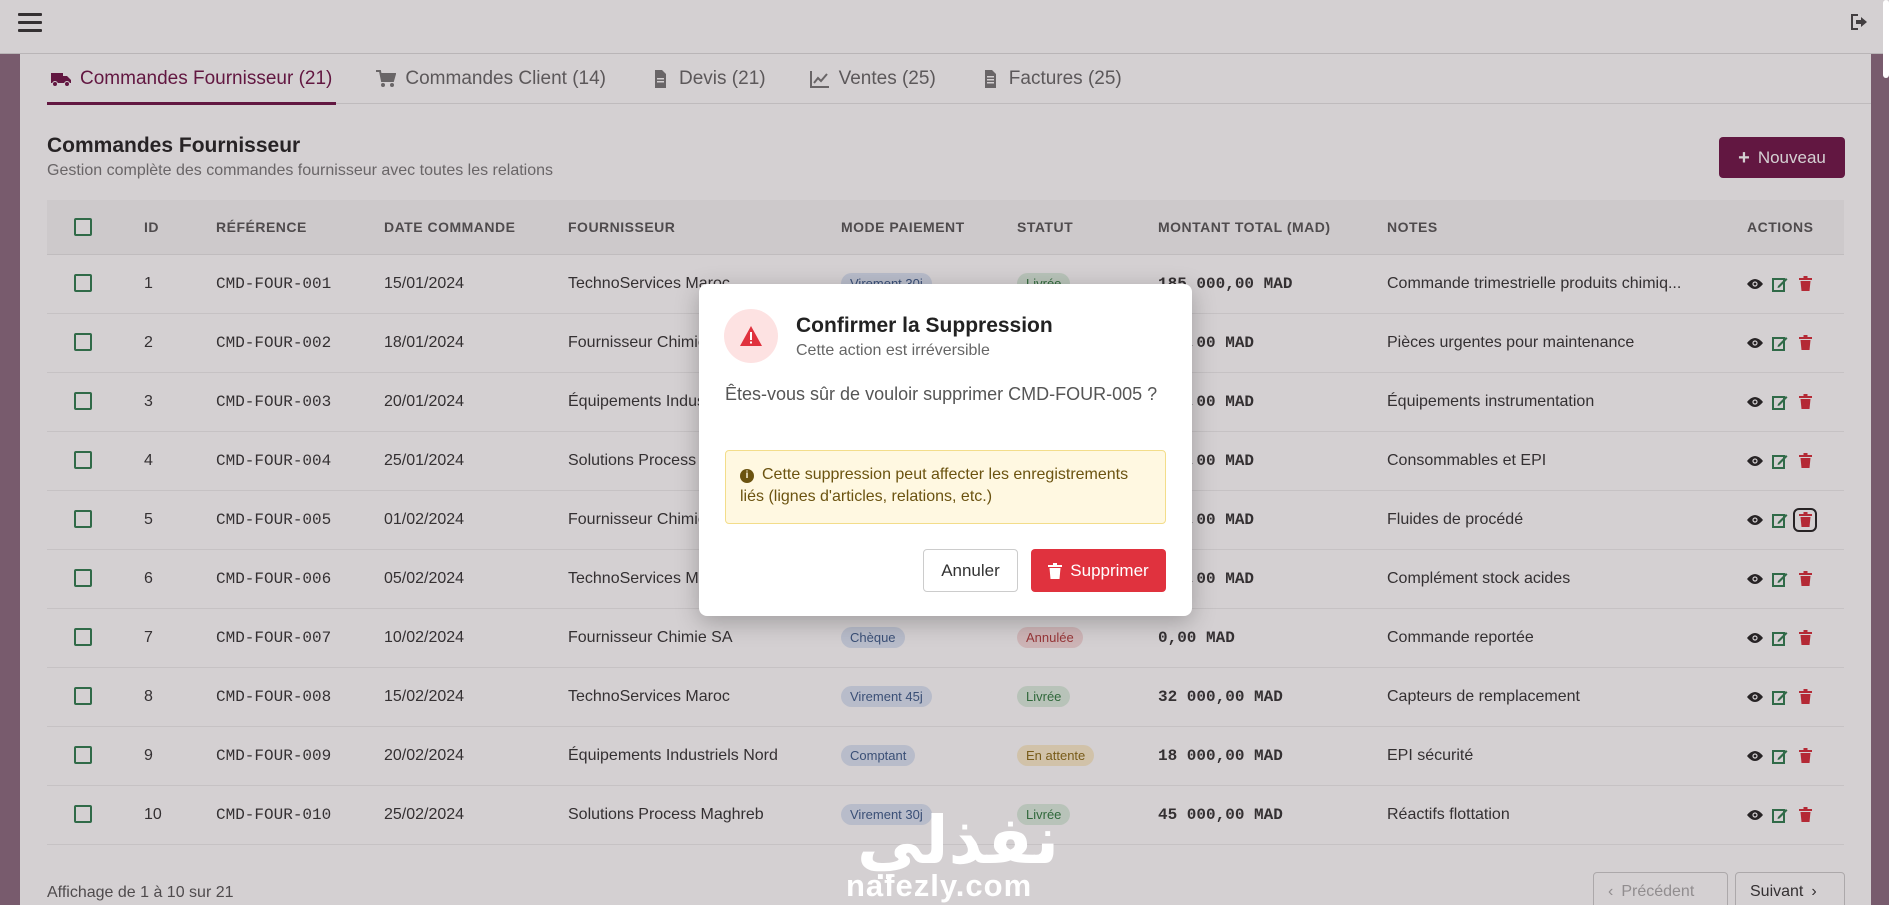 This screenshot has height=905, width=1889. What do you see at coordinates (893, 350) in the screenshot?
I see `dialog-subtitle: Cette action est irréversible` at bounding box center [893, 350].